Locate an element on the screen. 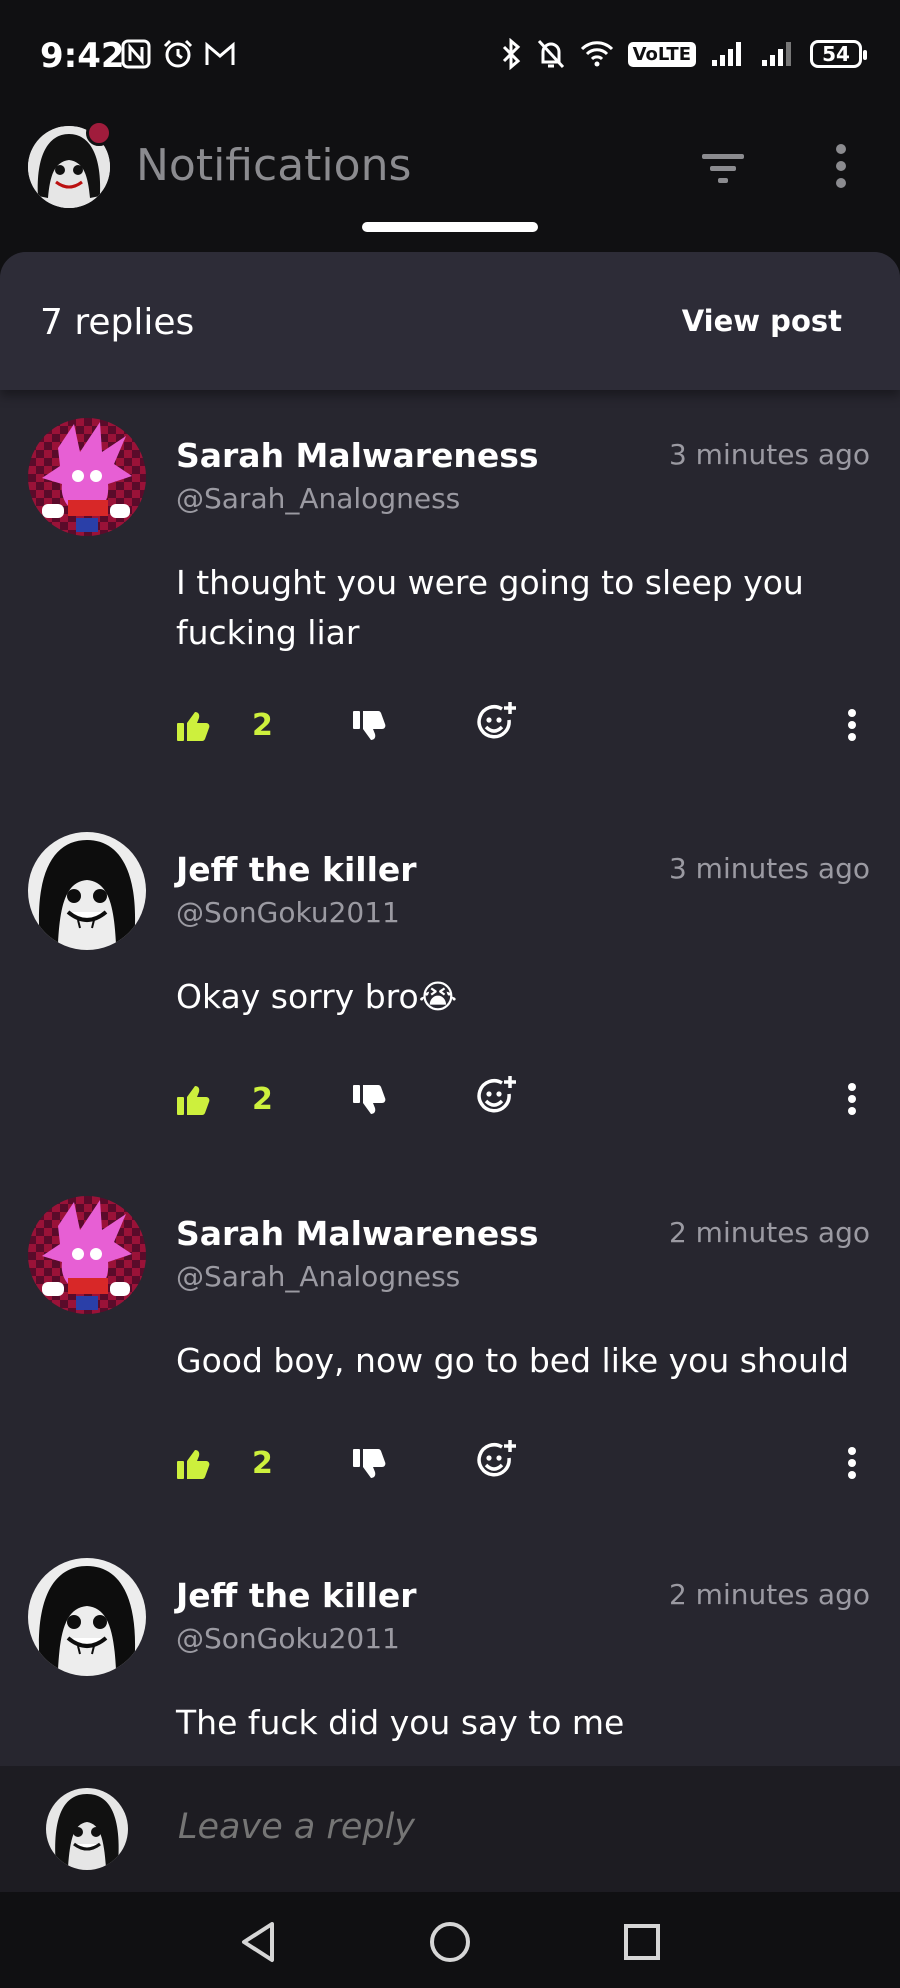  alarm-icon is located at coordinates (178, 54).